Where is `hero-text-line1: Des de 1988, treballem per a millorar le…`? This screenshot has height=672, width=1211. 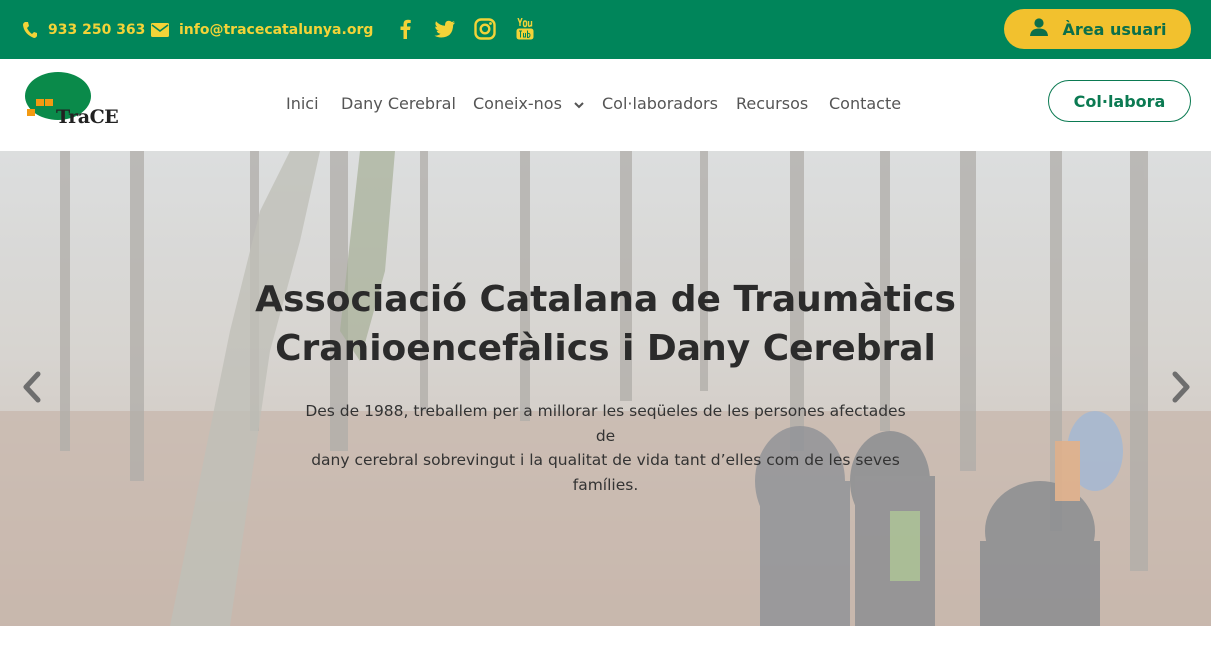
hero-text-line1: Des de 1988, treballem per a millorar le… is located at coordinates (605, 423).